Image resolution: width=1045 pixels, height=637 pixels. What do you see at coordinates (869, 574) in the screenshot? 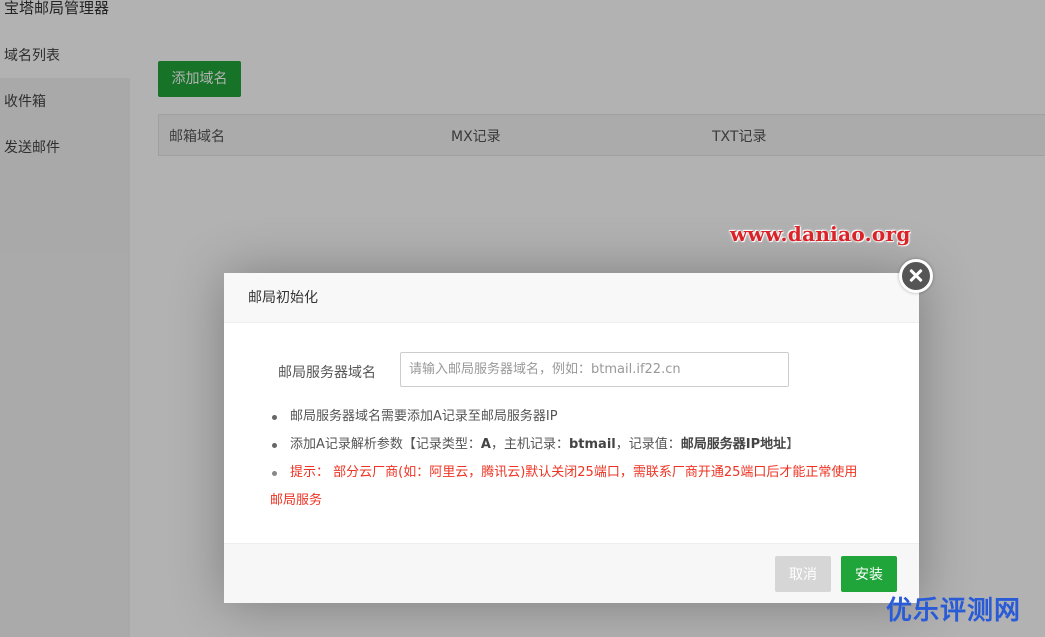
I see `install-button: 安装` at bounding box center [869, 574].